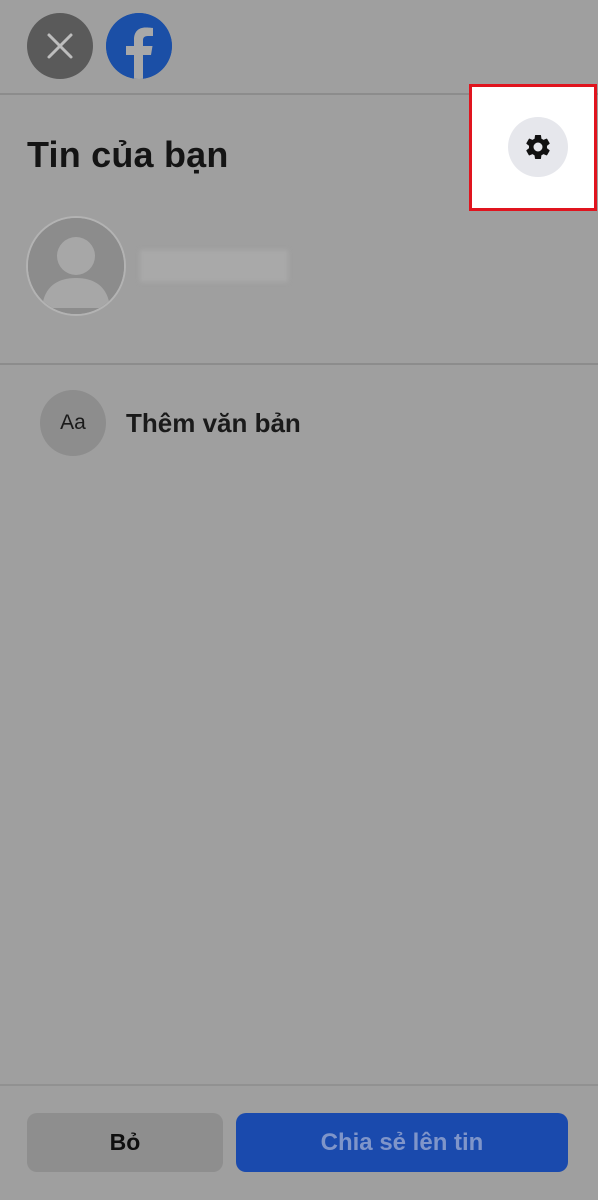 This screenshot has width=598, height=1200. What do you see at coordinates (125, 1142) in the screenshot?
I see `cancel-button: Bỏ` at bounding box center [125, 1142].